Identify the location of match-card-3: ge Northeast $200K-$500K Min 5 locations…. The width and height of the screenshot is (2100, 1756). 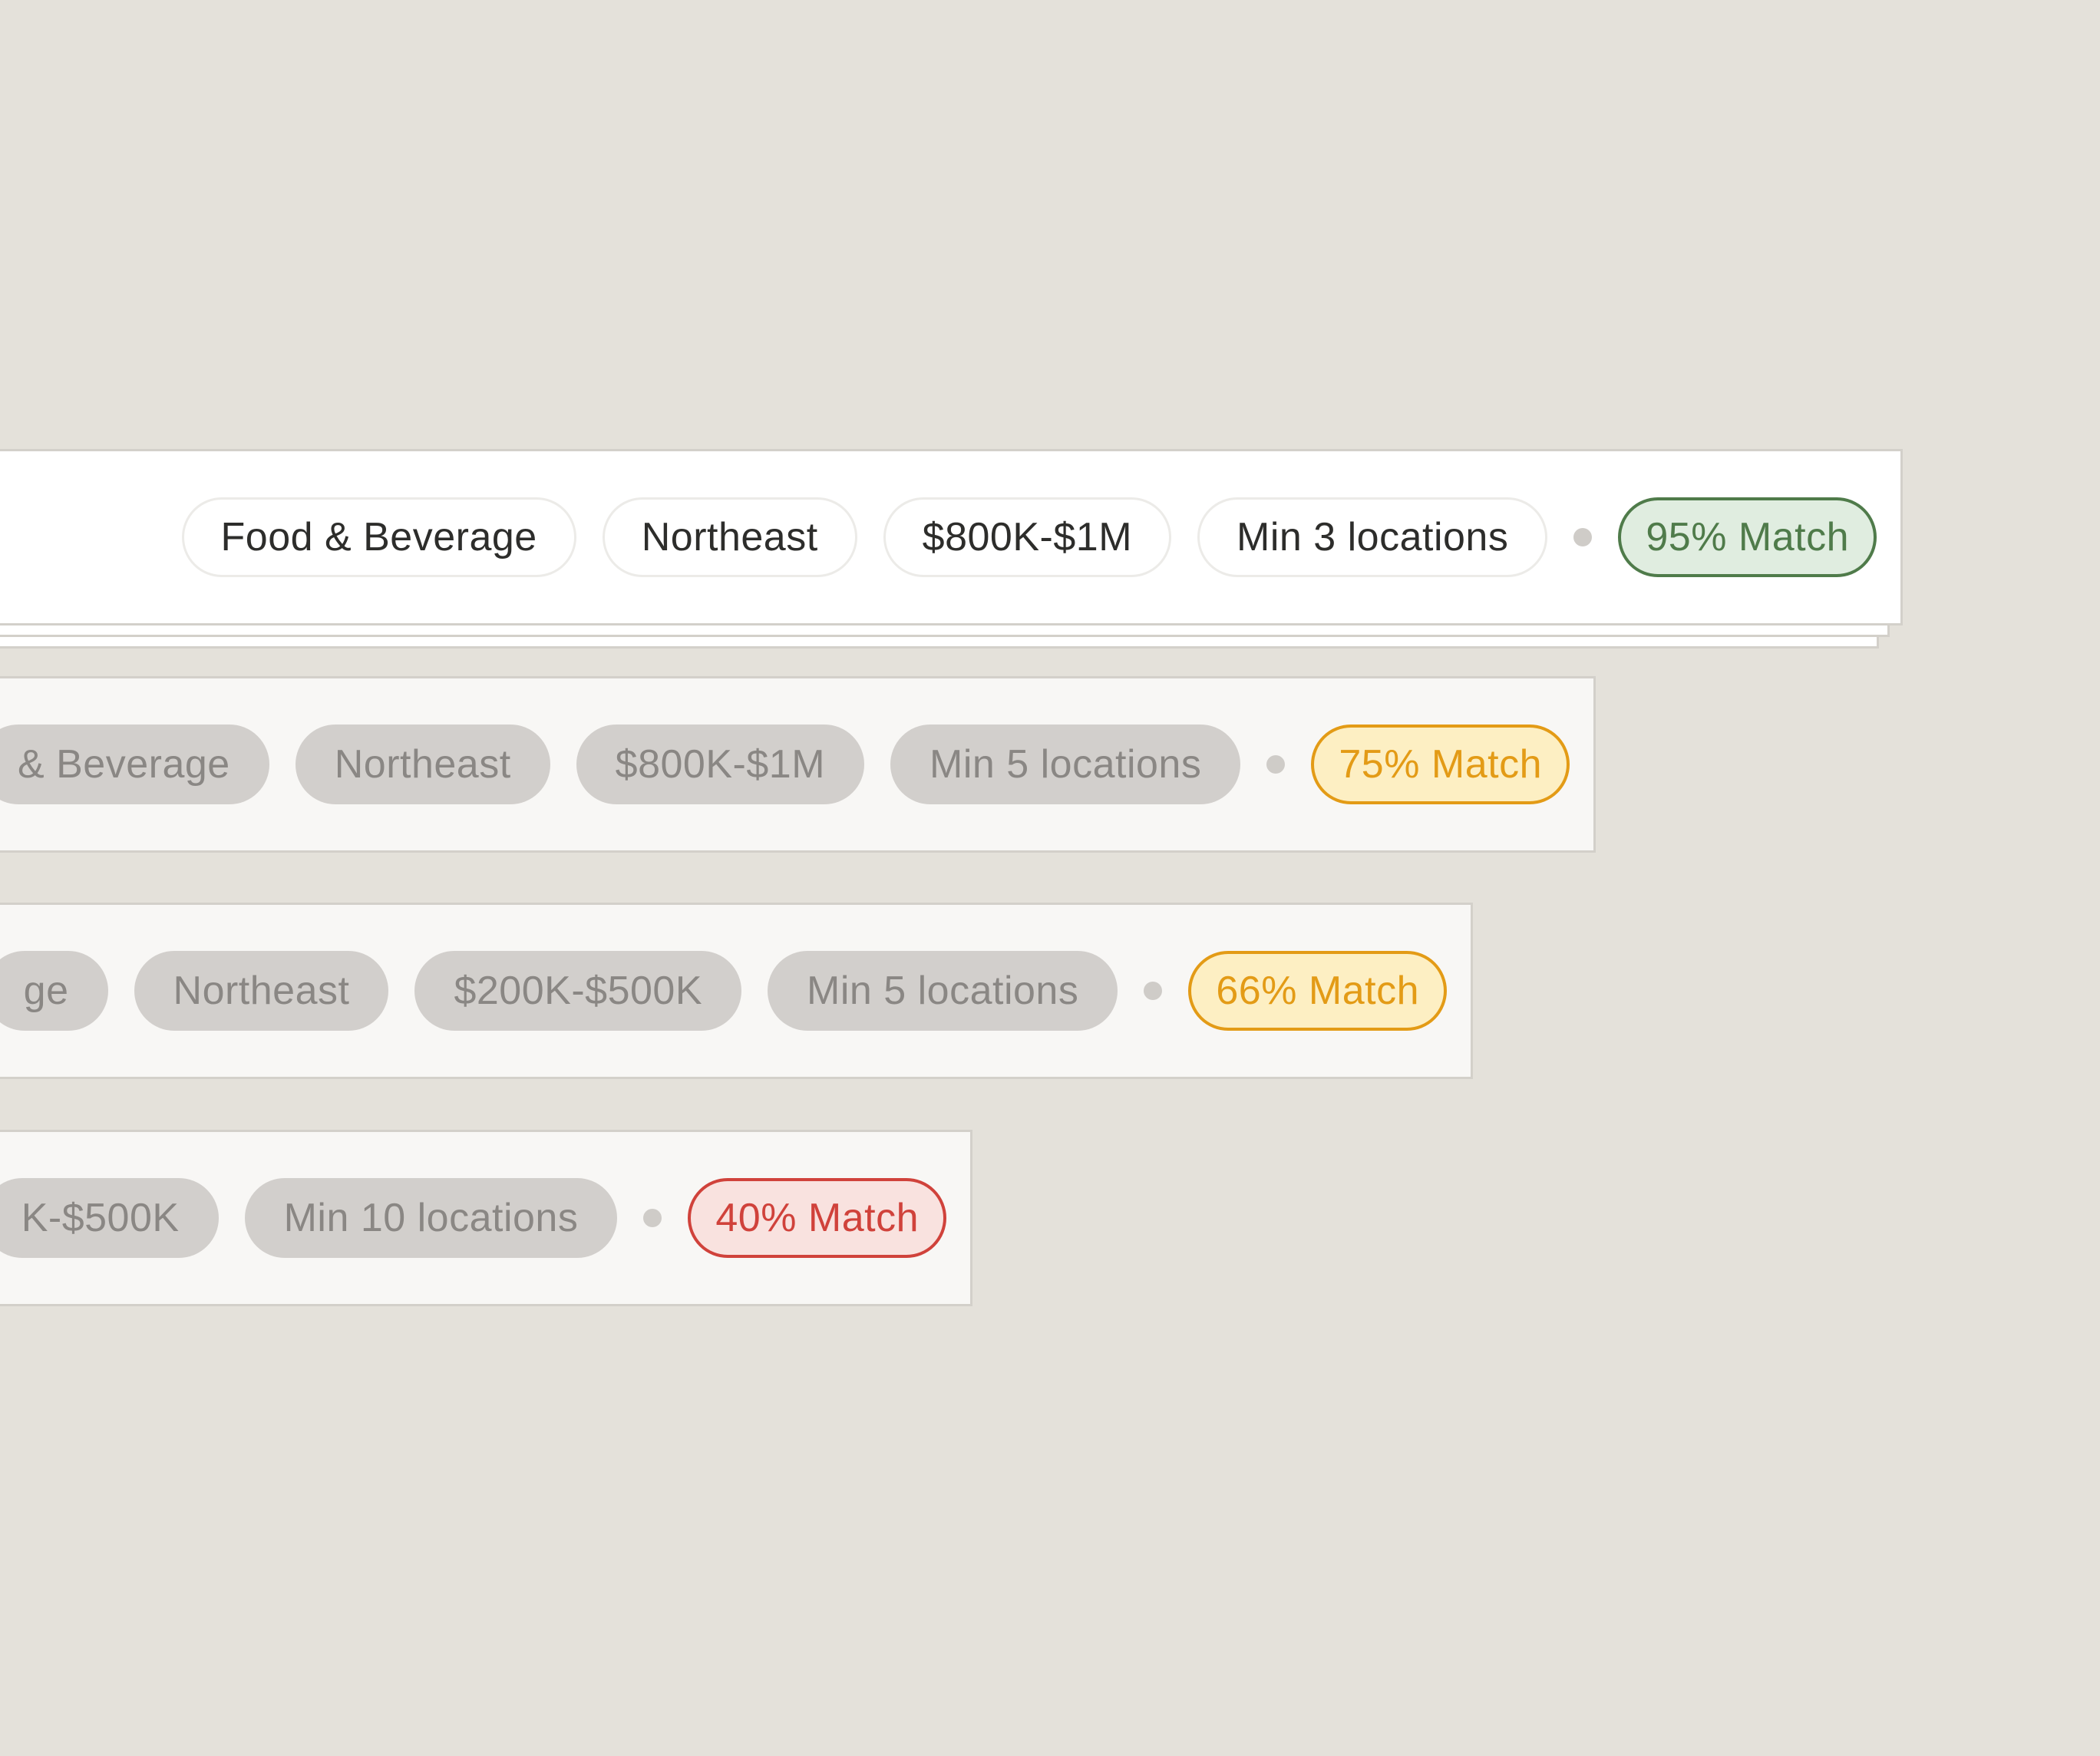
(737, 991).